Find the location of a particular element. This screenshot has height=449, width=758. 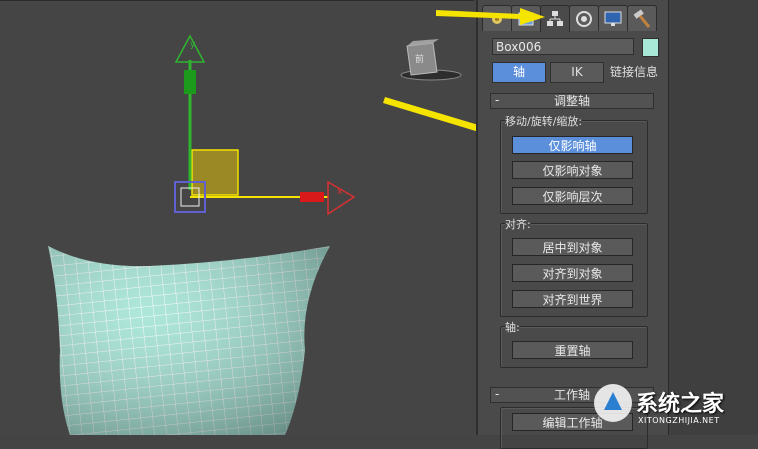

pivot-label: 轴: is located at coordinates (512, 327).